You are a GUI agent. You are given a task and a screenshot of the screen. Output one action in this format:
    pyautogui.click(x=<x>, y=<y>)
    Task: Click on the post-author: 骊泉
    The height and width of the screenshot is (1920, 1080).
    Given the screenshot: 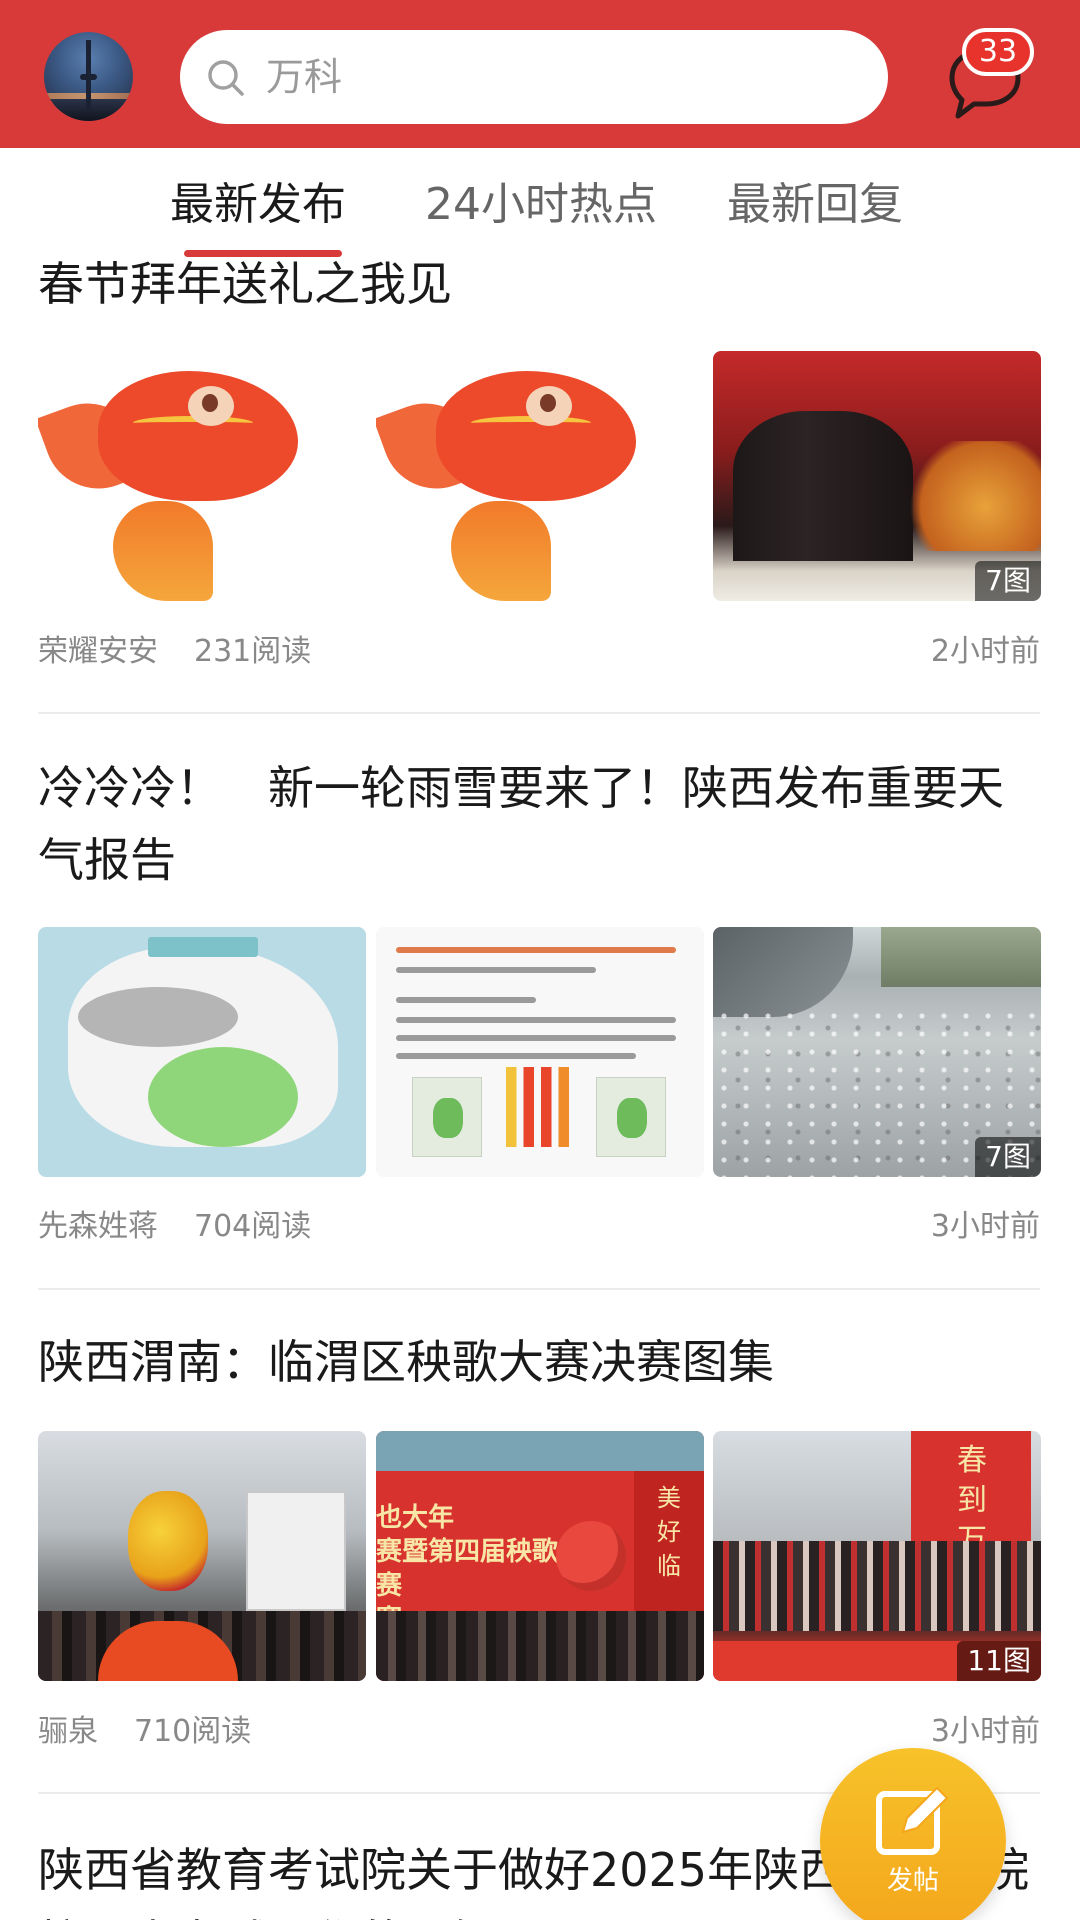 What is the action you would take?
    pyautogui.click(x=68, y=1731)
    